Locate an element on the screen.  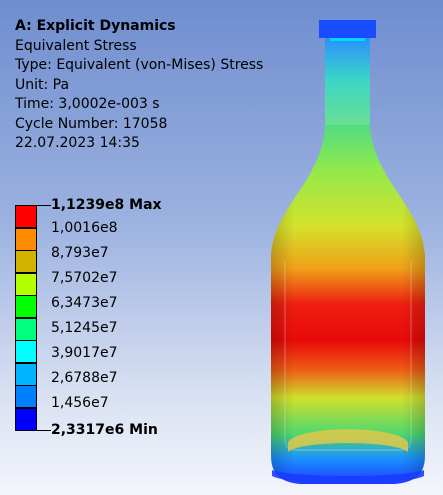
bottle-lip-edge is located at coordinates (347, 39).